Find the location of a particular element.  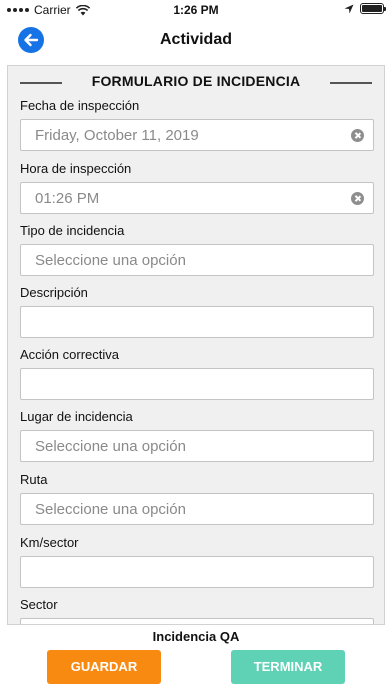

status-time: 1:26 PM is located at coordinates (196, 10).